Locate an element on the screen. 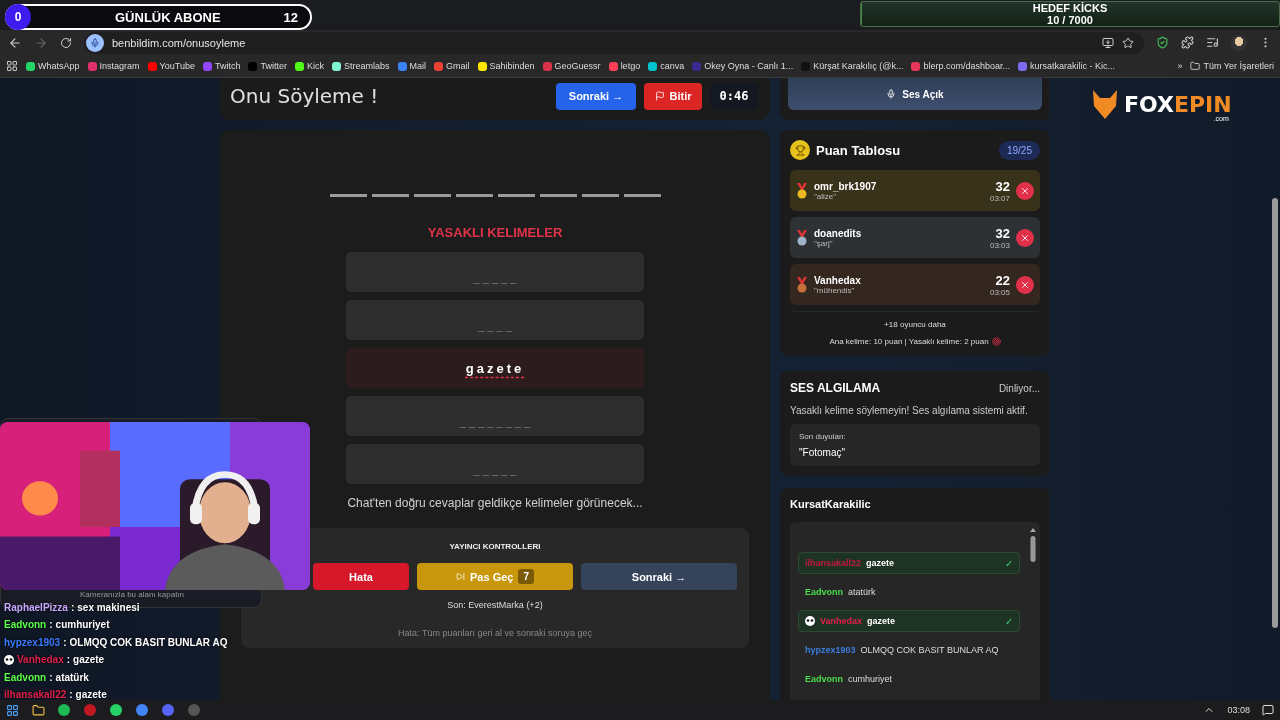 The image size is (1280, 720). bookmark-link: Twitch is located at coordinates (221, 66).